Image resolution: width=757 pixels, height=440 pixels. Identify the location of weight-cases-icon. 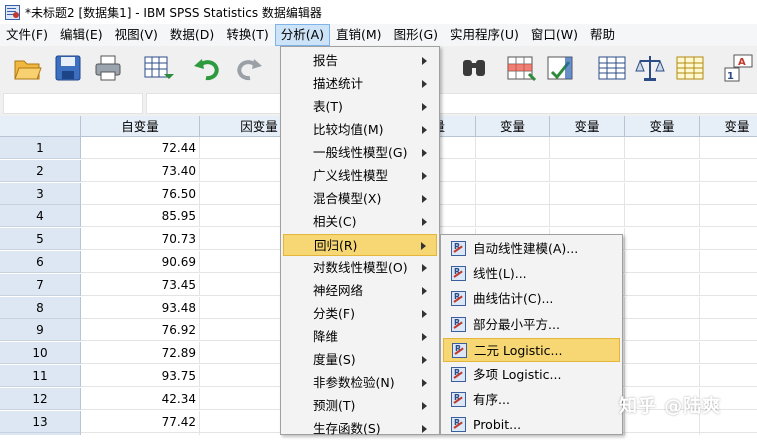
(650, 68).